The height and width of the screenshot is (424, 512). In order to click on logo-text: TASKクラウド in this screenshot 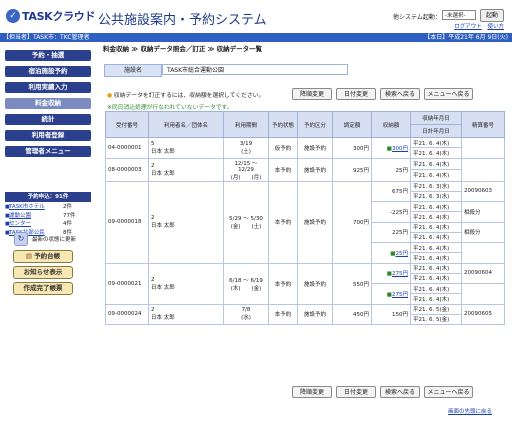, I will do `click(59, 16)`.